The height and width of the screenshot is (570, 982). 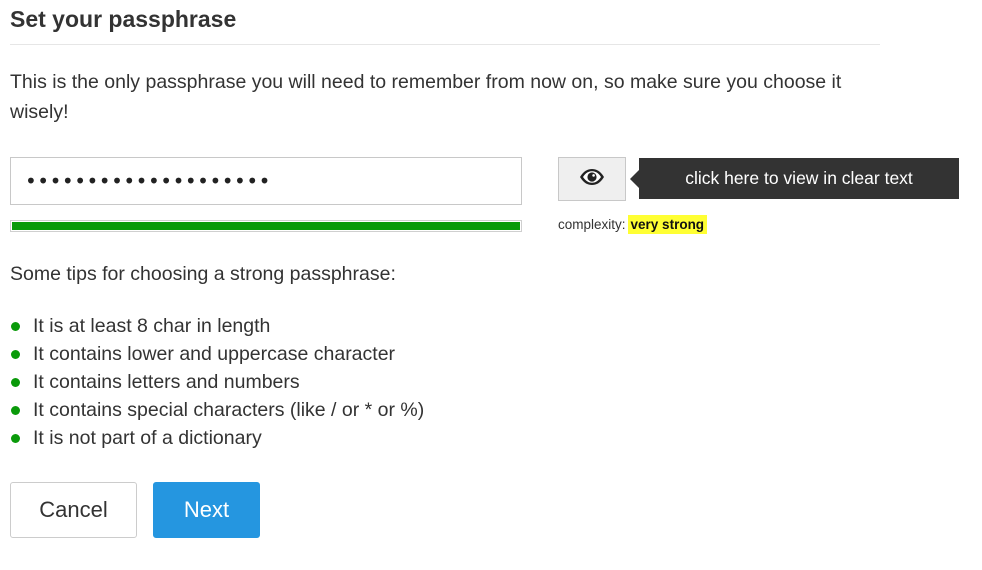 I want to click on complexity-label: complexity:, so click(x=592, y=224).